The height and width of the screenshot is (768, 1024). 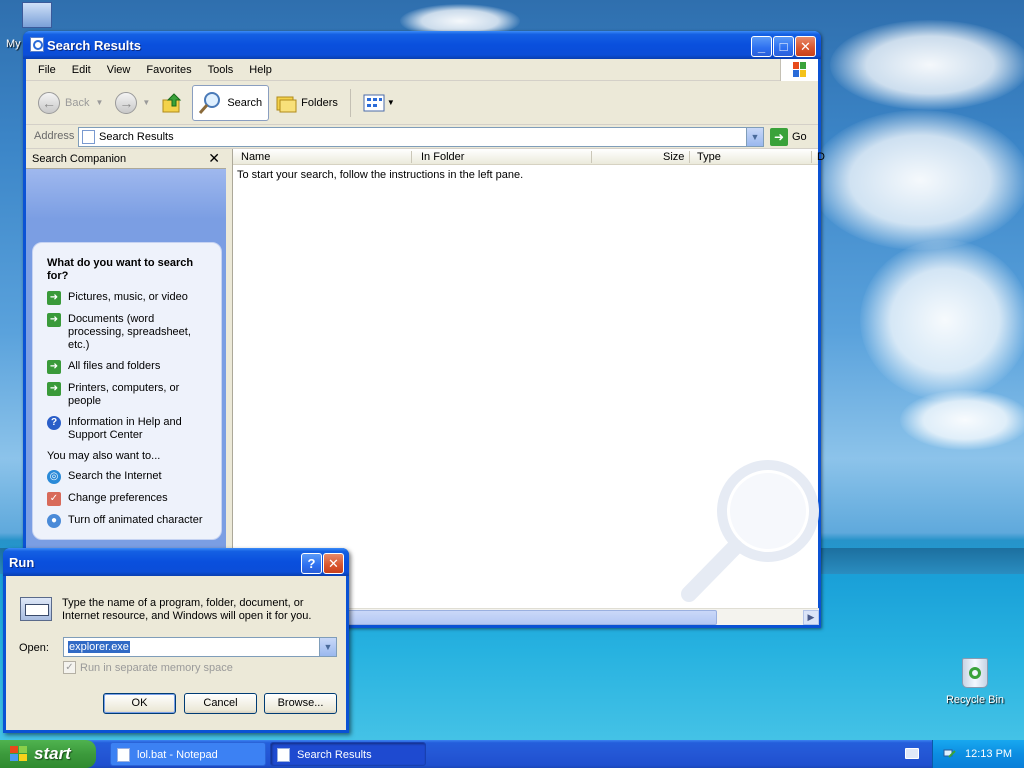 What do you see at coordinates (120, 269) in the screenshot?
I see `search-question: What do you want to search for?` at bounding box center [120, 269].